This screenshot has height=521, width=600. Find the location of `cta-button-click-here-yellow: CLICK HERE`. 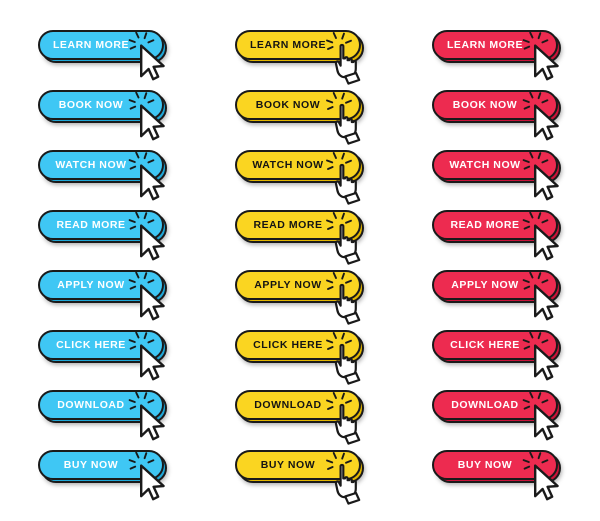

cta-button-click-here-yellow: CLICK HERE is located at coordinates (310, 353).